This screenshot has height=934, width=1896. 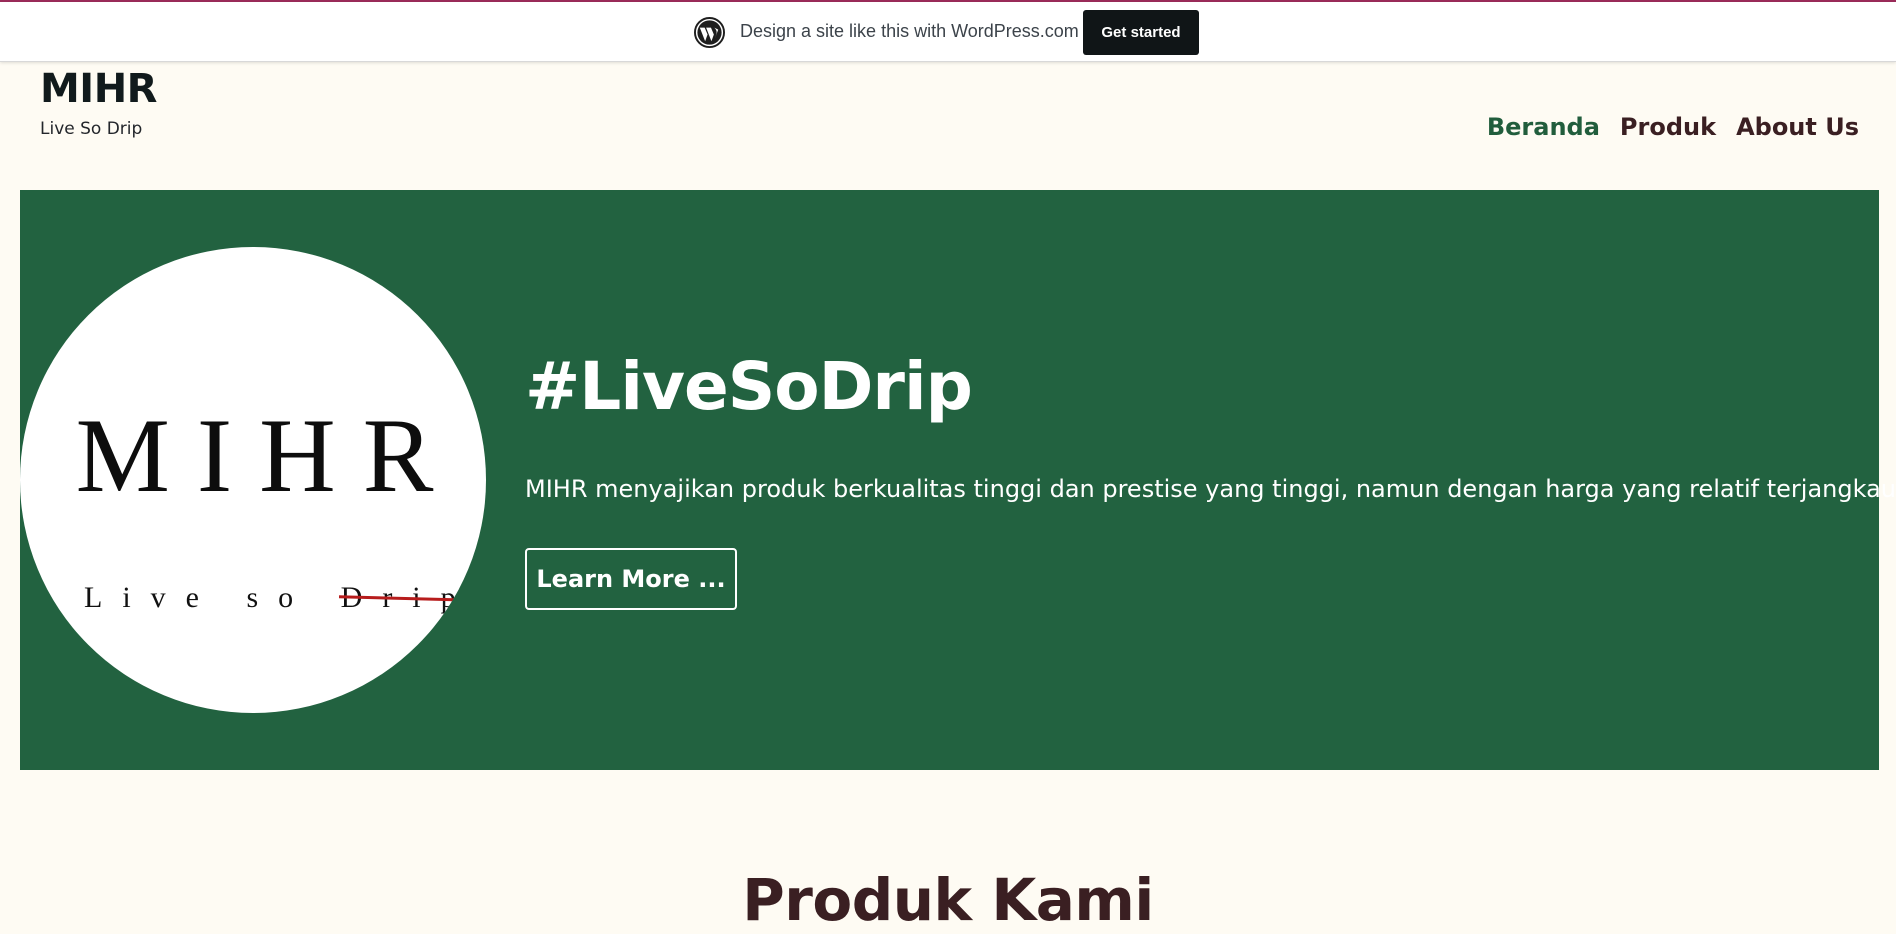 I want to click on site-title: MIHR, so click(x=98, y=89).